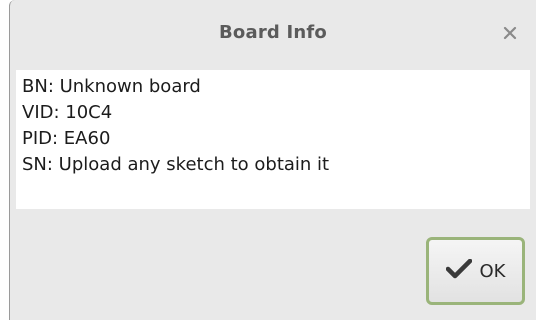  Describe the element at coordinates (66, 138) in the screenshot. I see `info-line-pid: PID: EA60` at that location.